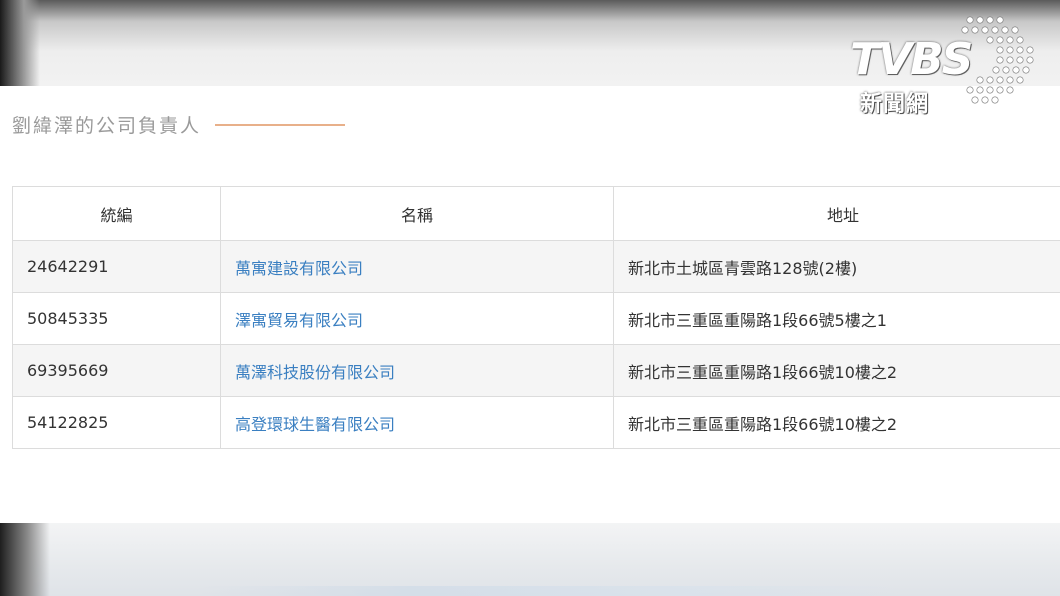  I want to click on column-header-address: 地址, so click(836, 213).